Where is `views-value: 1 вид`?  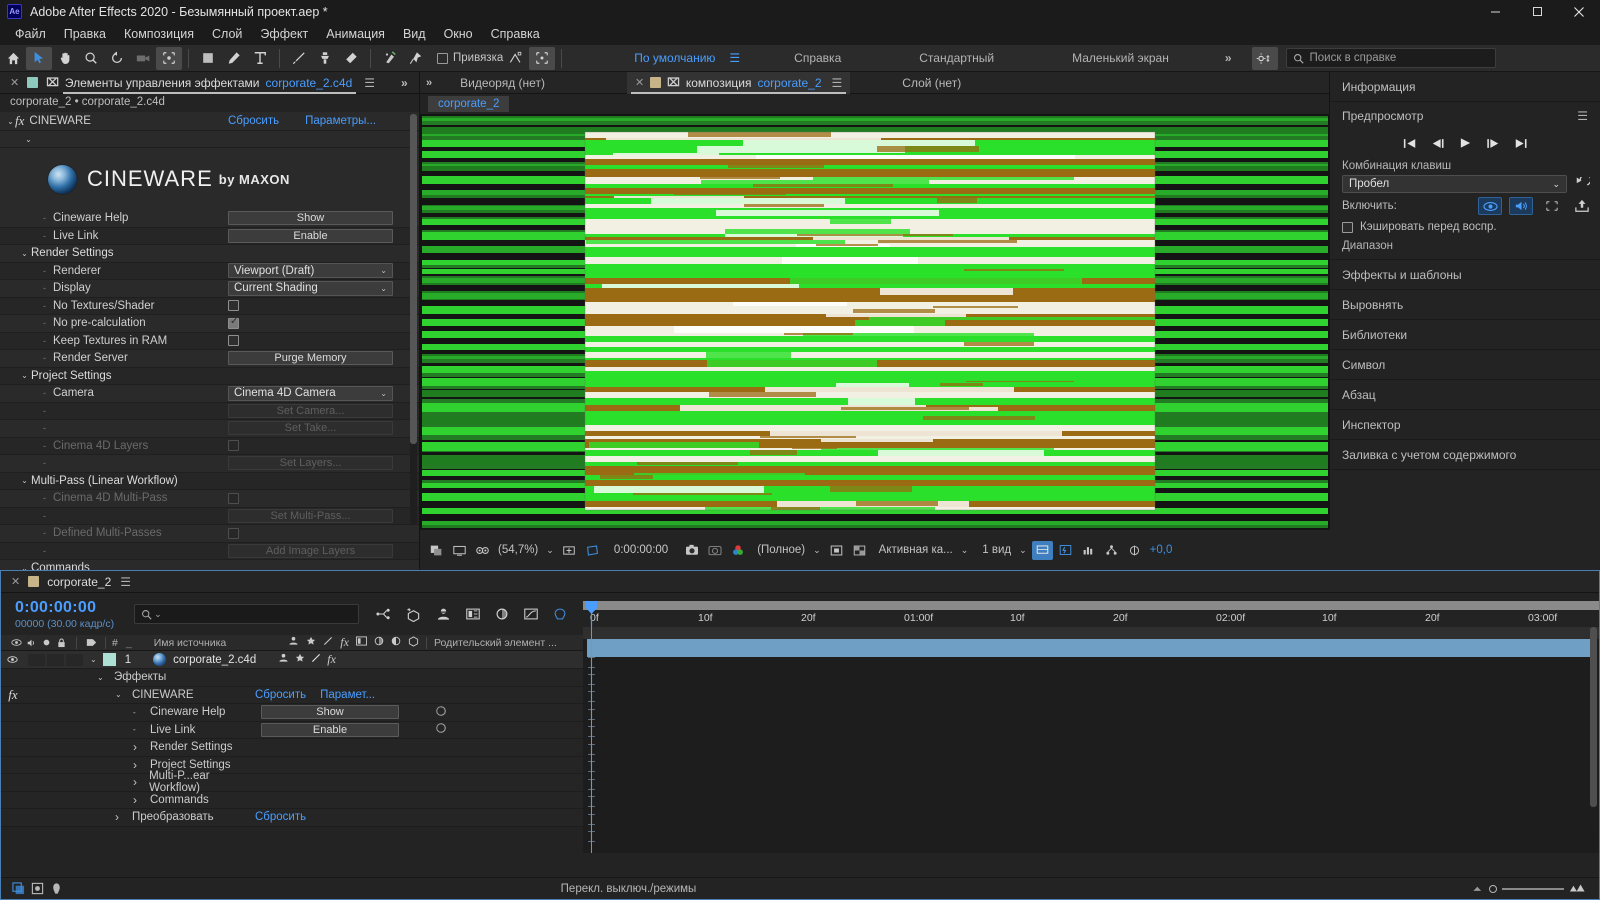 views-value: 1 вид is located at coordinates (996, 550).